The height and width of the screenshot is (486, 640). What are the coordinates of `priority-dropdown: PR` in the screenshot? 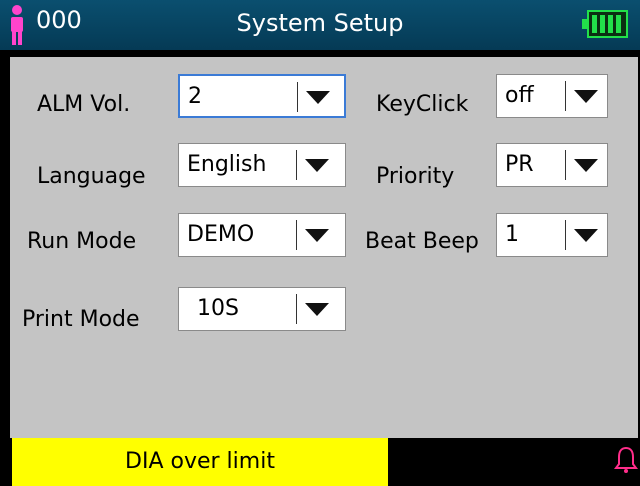 It's located at (552, 165).